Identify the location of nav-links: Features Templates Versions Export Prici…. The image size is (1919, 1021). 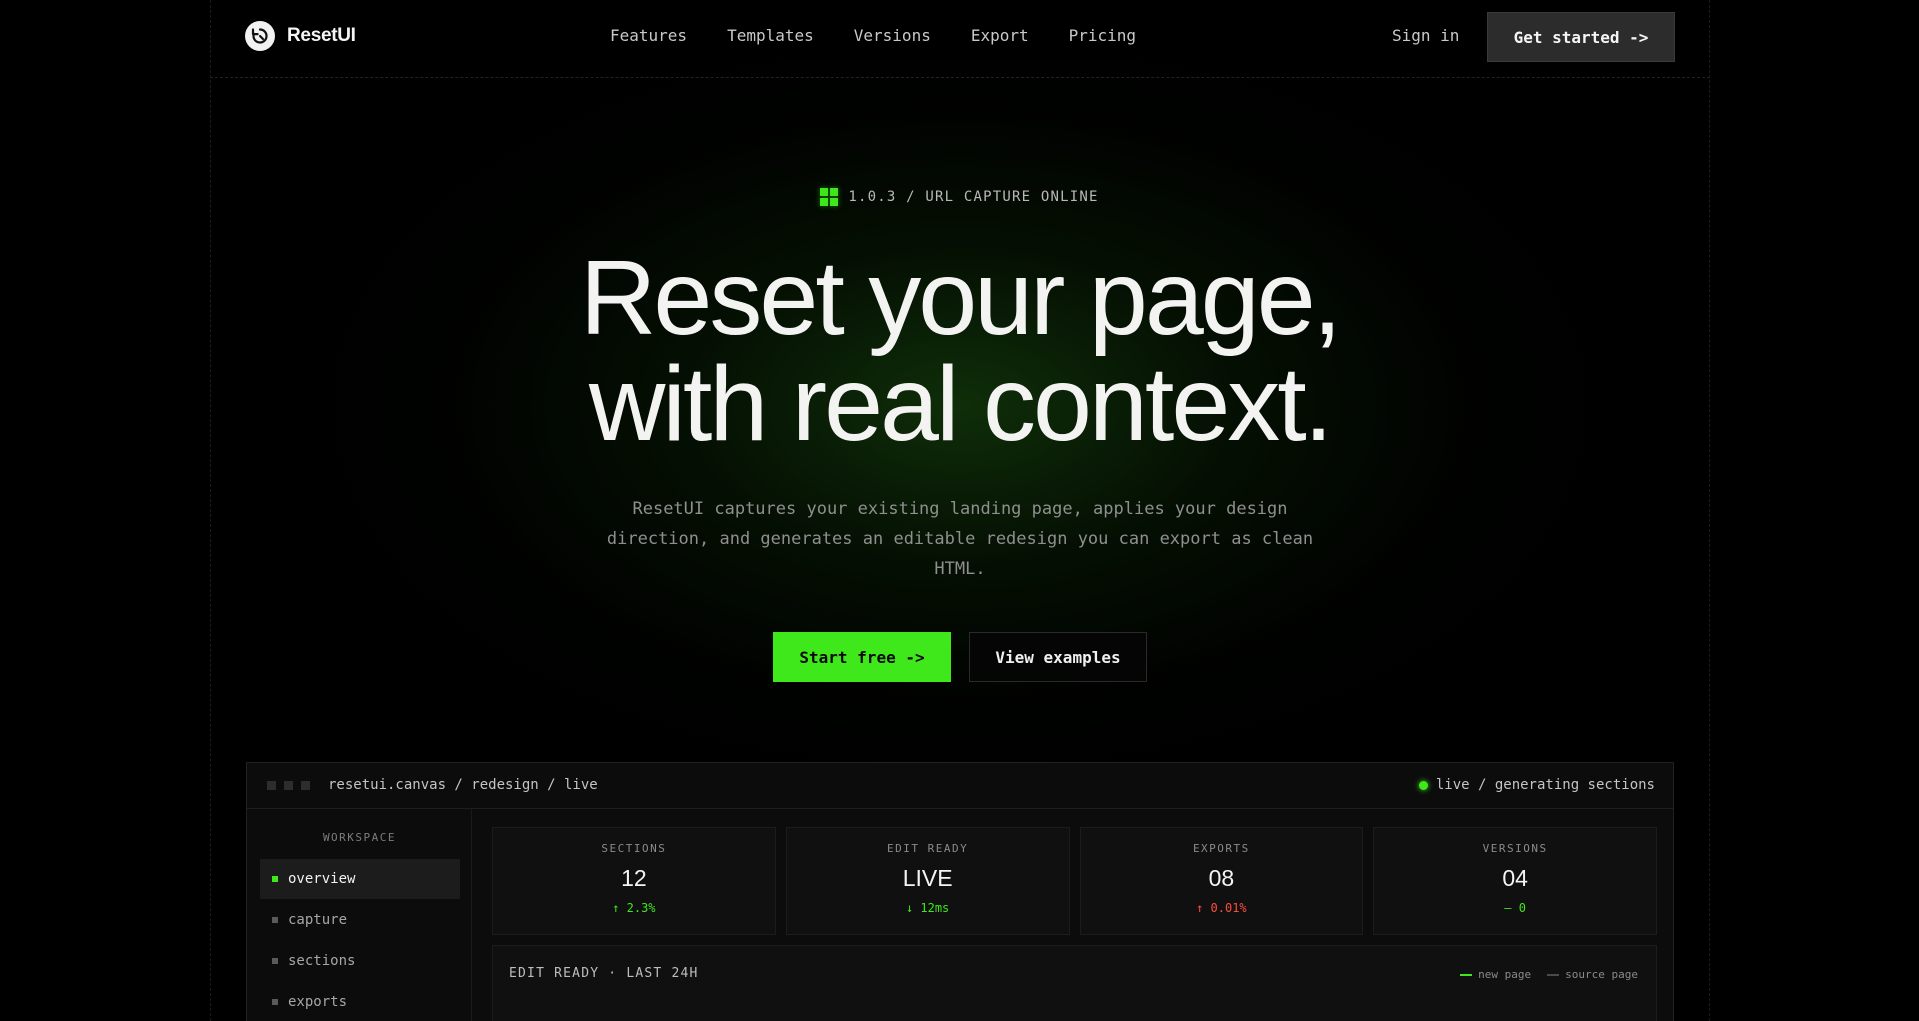
(873, 35).